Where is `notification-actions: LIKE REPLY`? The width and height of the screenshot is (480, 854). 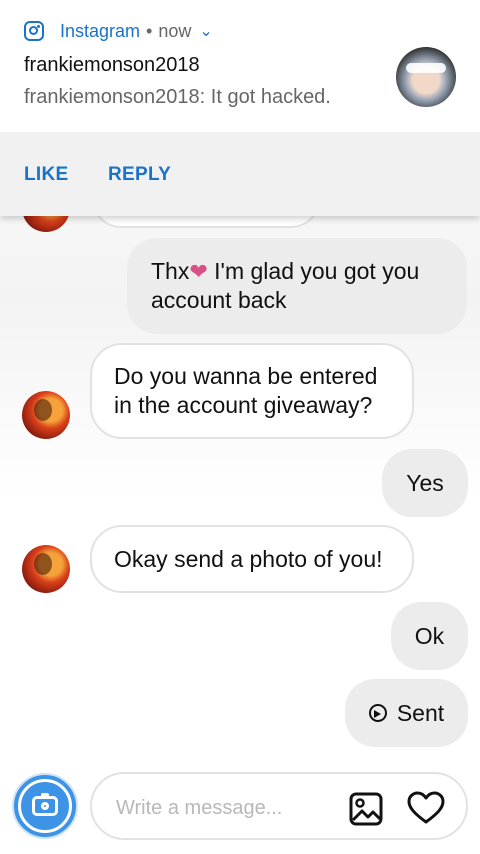
notification-actions: LIKE REPLY is located at coordinates (240, 174).